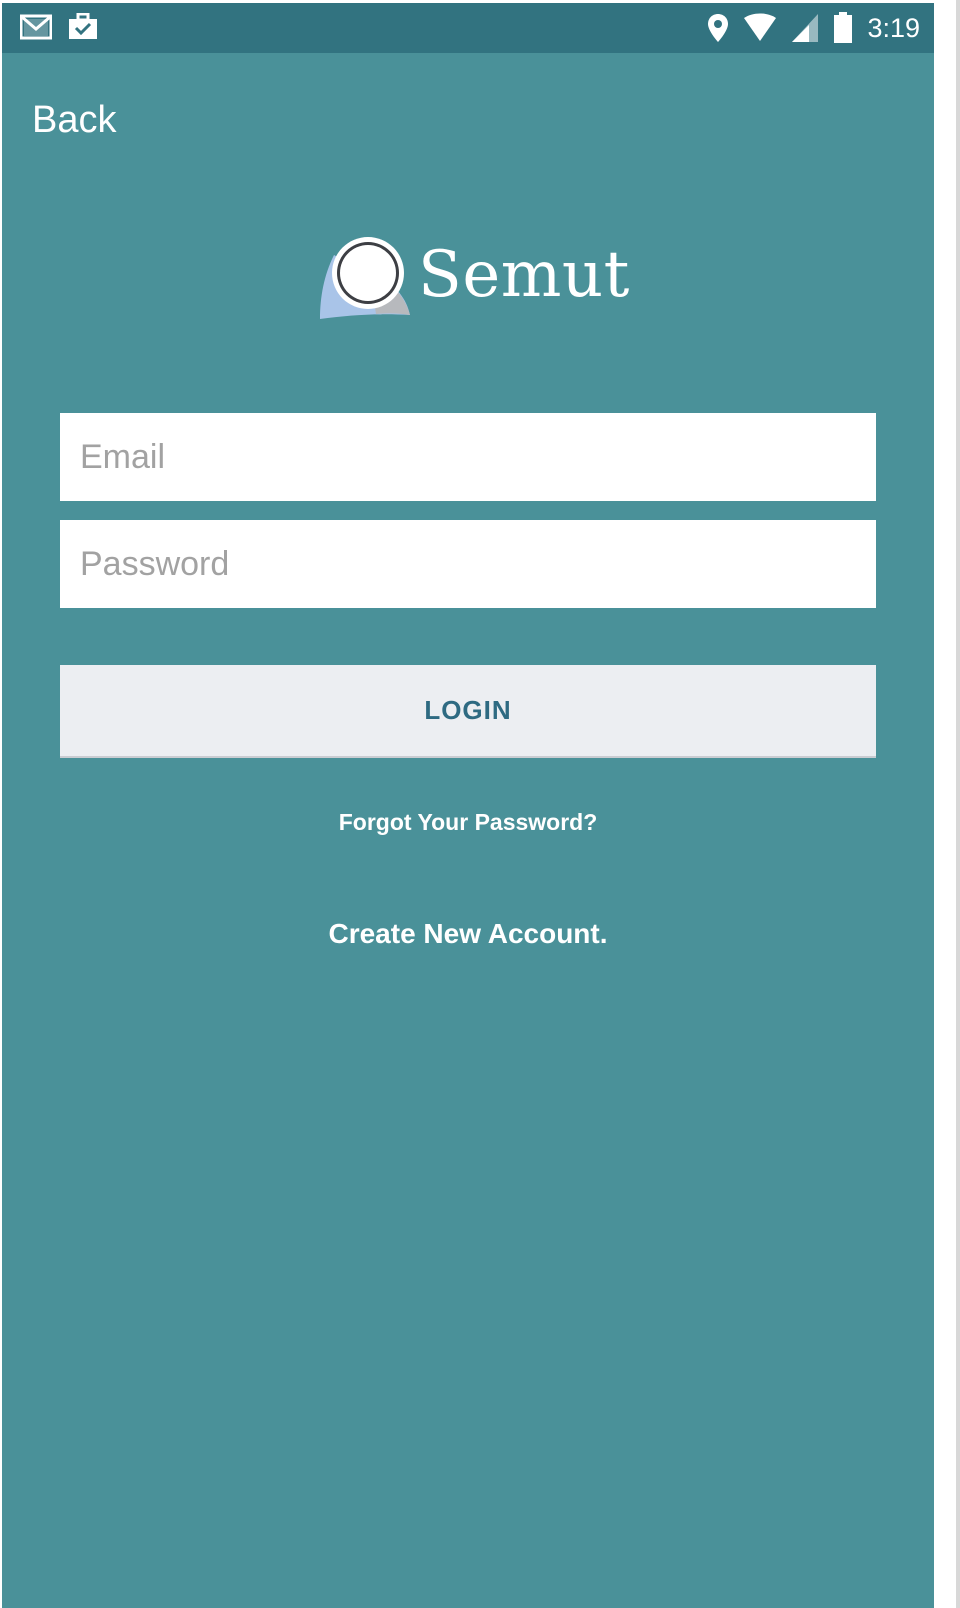  What do you see at coordinates (468, 822) in the screenshot?
I see `forgot-password-link: Forgot Your Password?` at bounding box center [468, 822].